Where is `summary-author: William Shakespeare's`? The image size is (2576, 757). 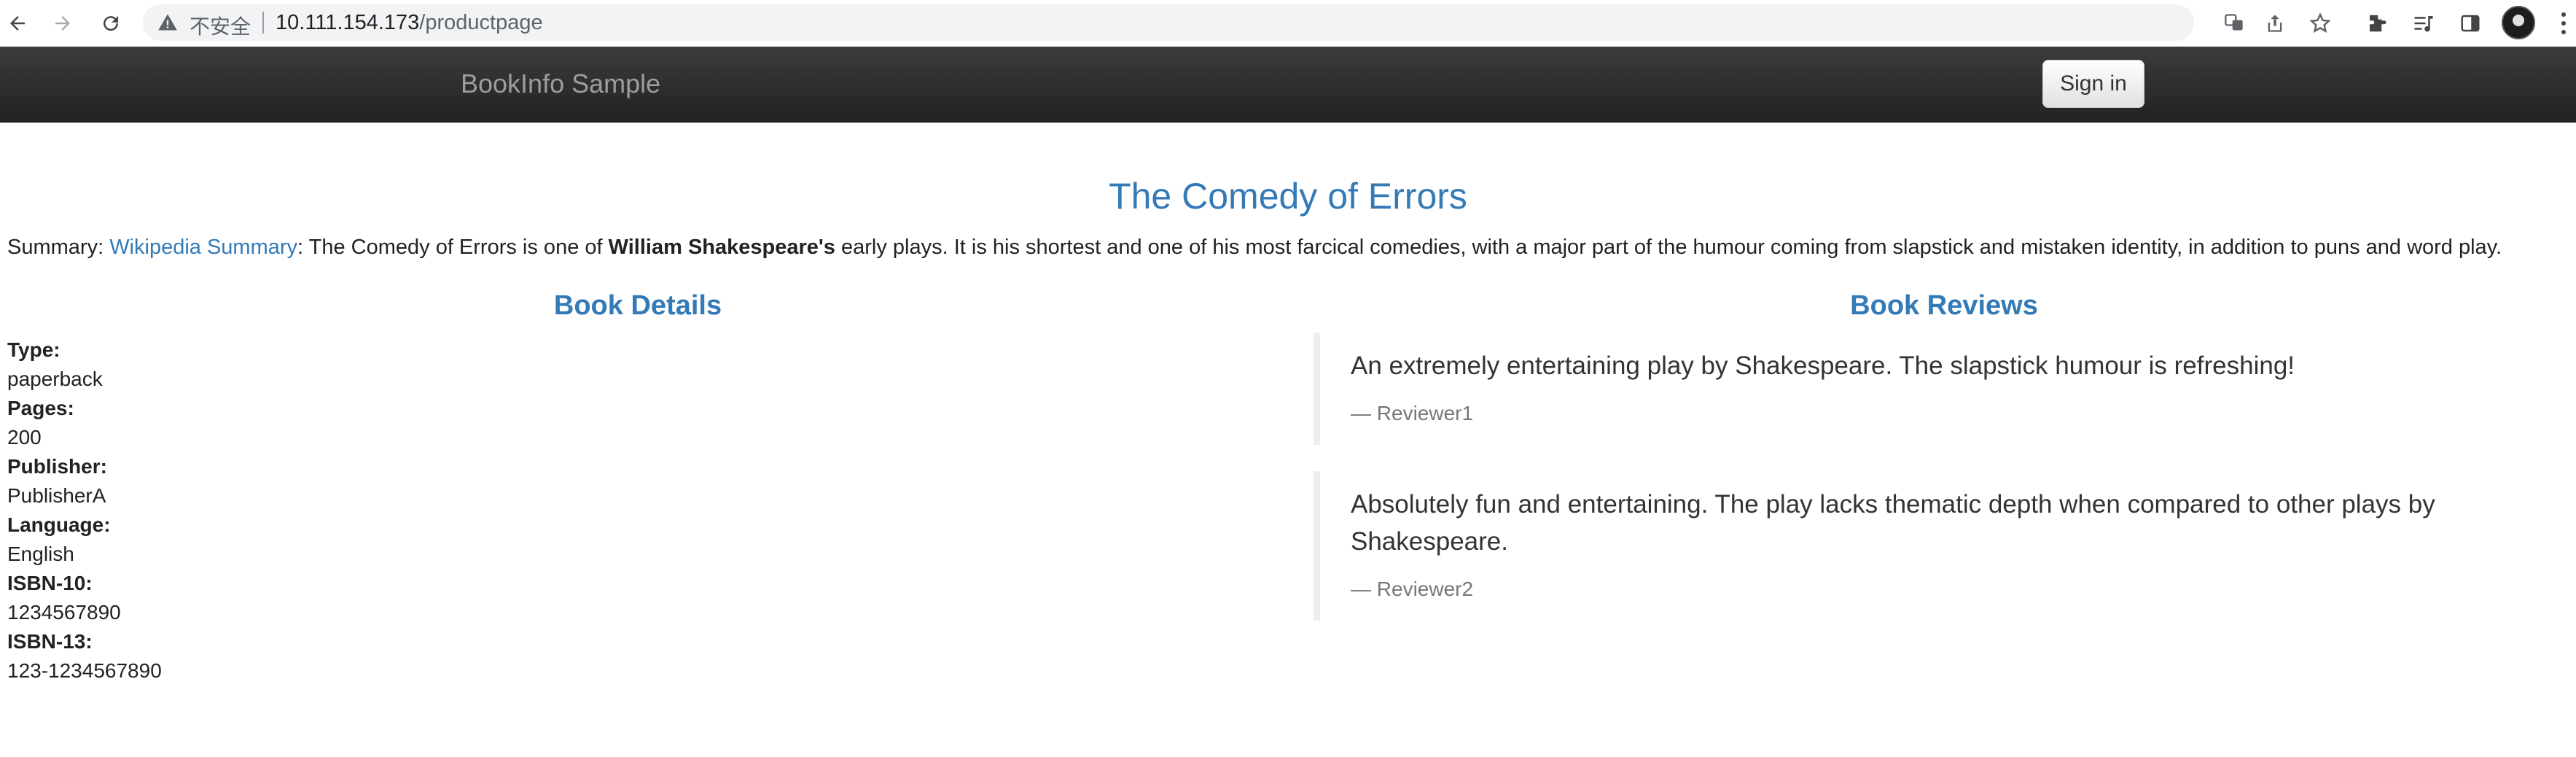
summary-author: William Shakespeare's is located at coordinates (721, 247).